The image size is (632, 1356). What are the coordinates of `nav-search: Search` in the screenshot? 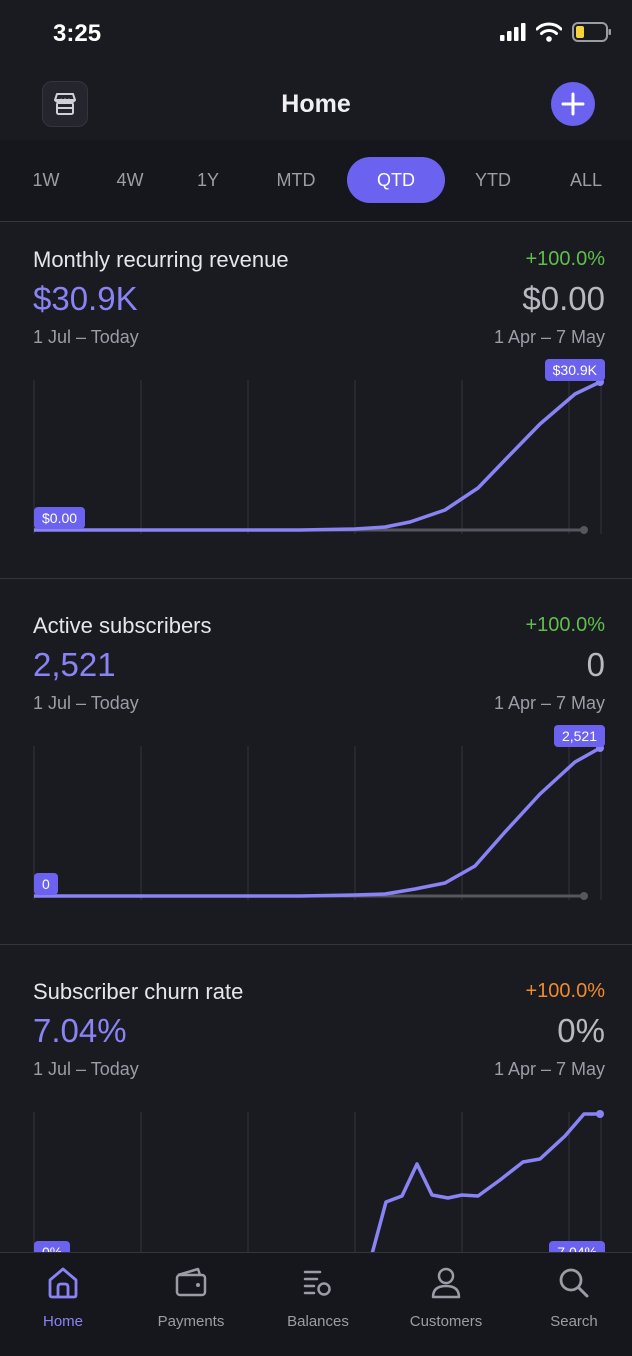 It's located at (571, 1297).